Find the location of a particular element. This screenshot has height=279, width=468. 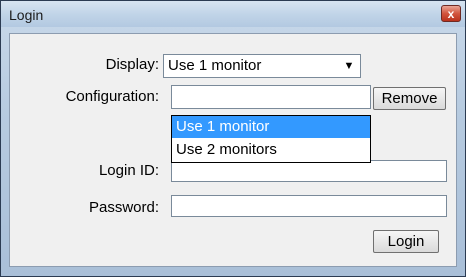

login-id-label: Login ID: is located at coordinates (128, 170).